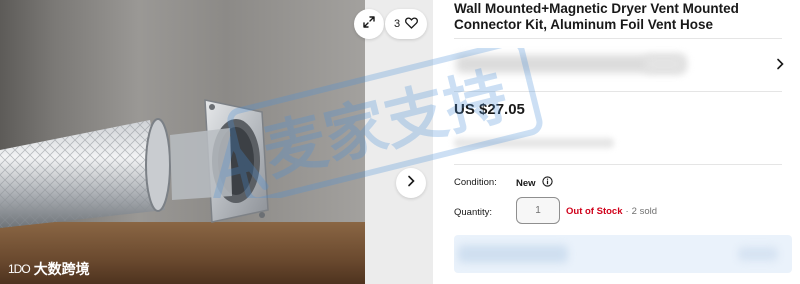  I want to click on expand-button, so click(369, 24).